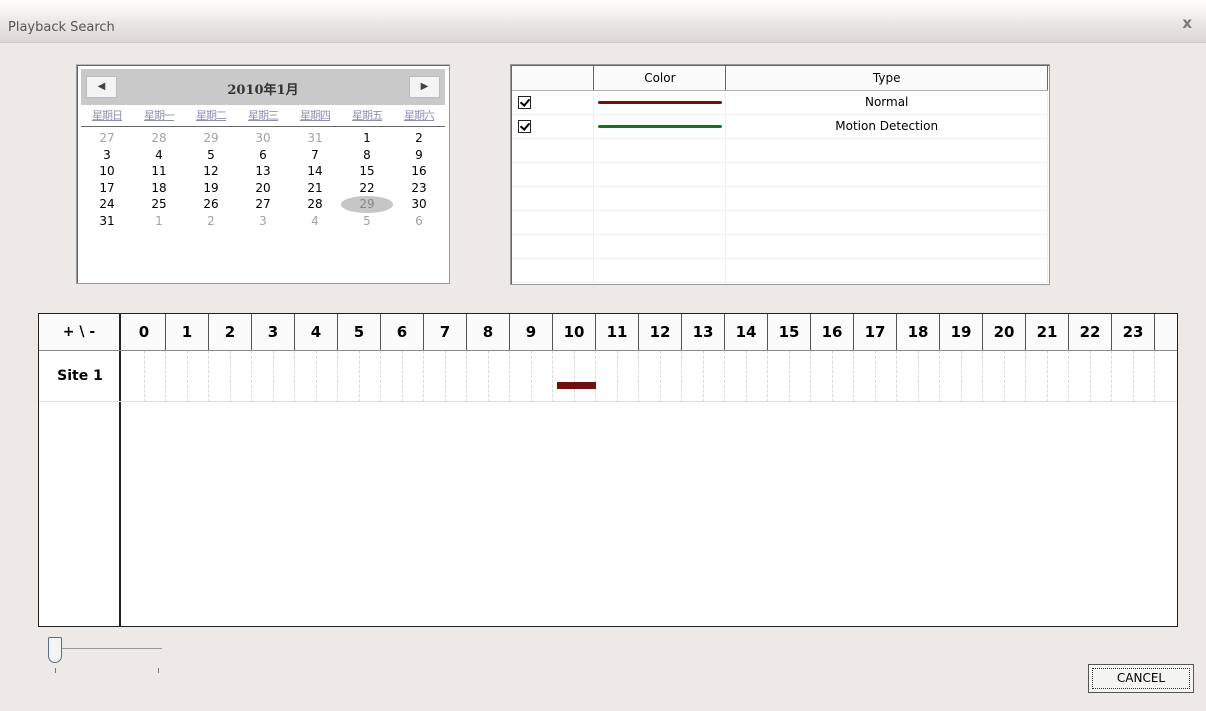 The image size is (1206, 711). Describe the element at coordinates (55, 650) in the screenshot. I see `slider-thumb` at that location.